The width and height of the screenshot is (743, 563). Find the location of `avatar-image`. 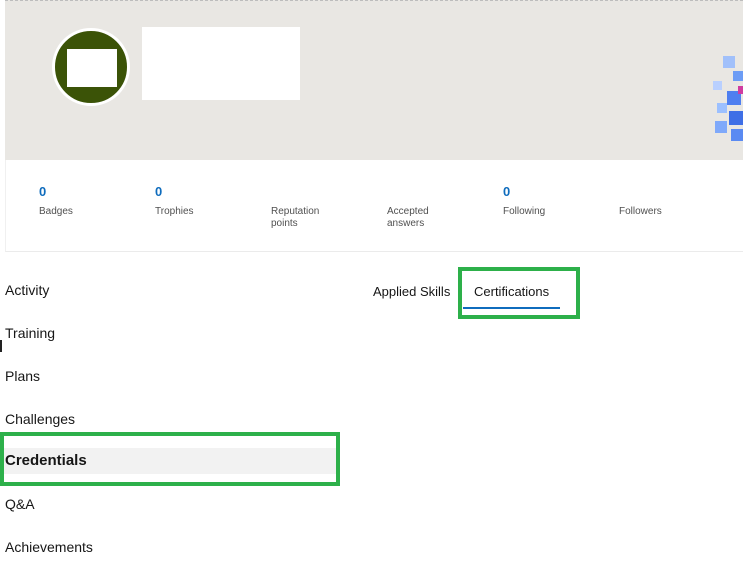

avatar-image is located at coordinates (92, 68).